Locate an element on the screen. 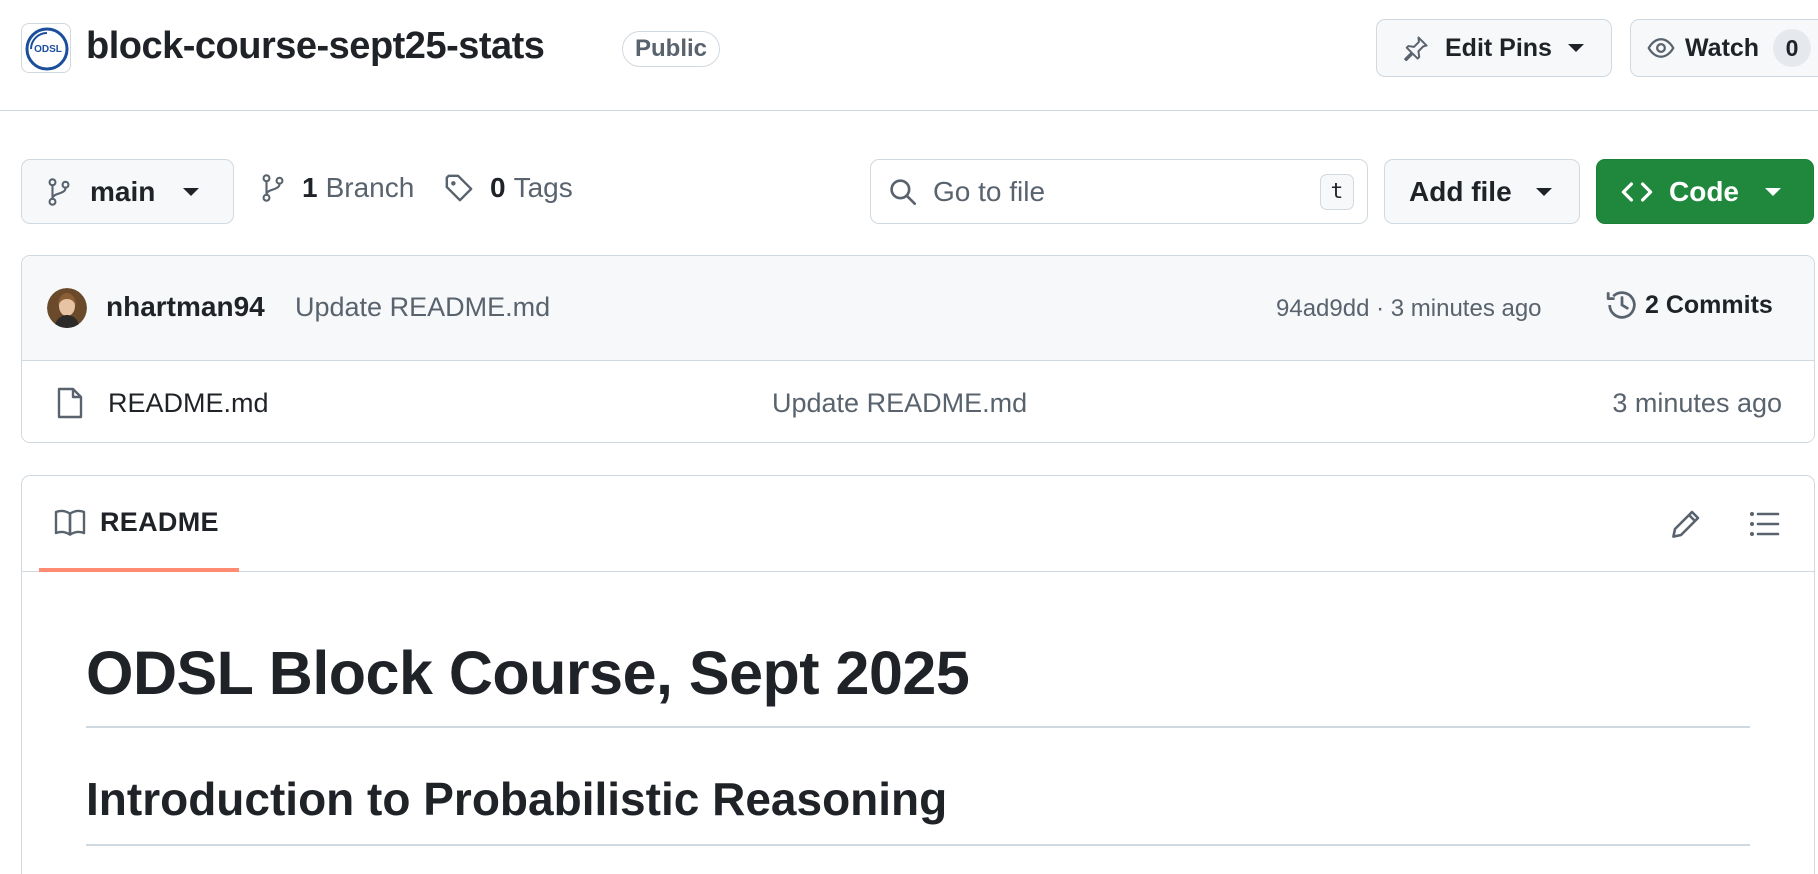  readme-heading-2: Introduction to Probabilistic Reasoning is located at coordinates (918, 809).